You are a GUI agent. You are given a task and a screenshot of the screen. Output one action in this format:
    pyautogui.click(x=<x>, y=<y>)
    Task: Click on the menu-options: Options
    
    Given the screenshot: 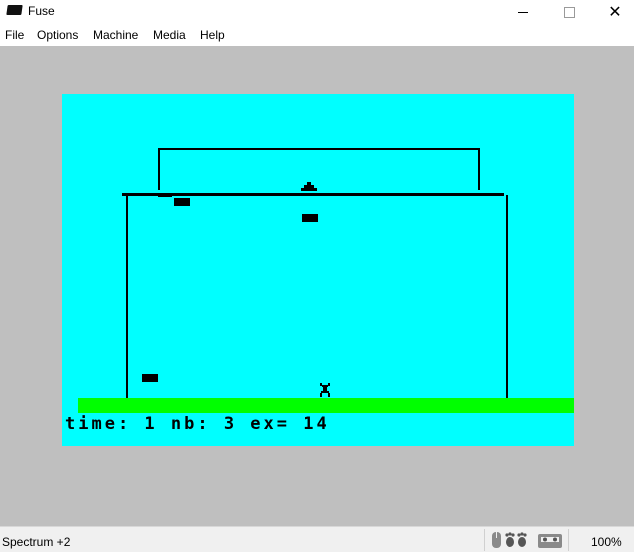 What is the action you would take?
    pyautogui.click(x=57, y=35)
    